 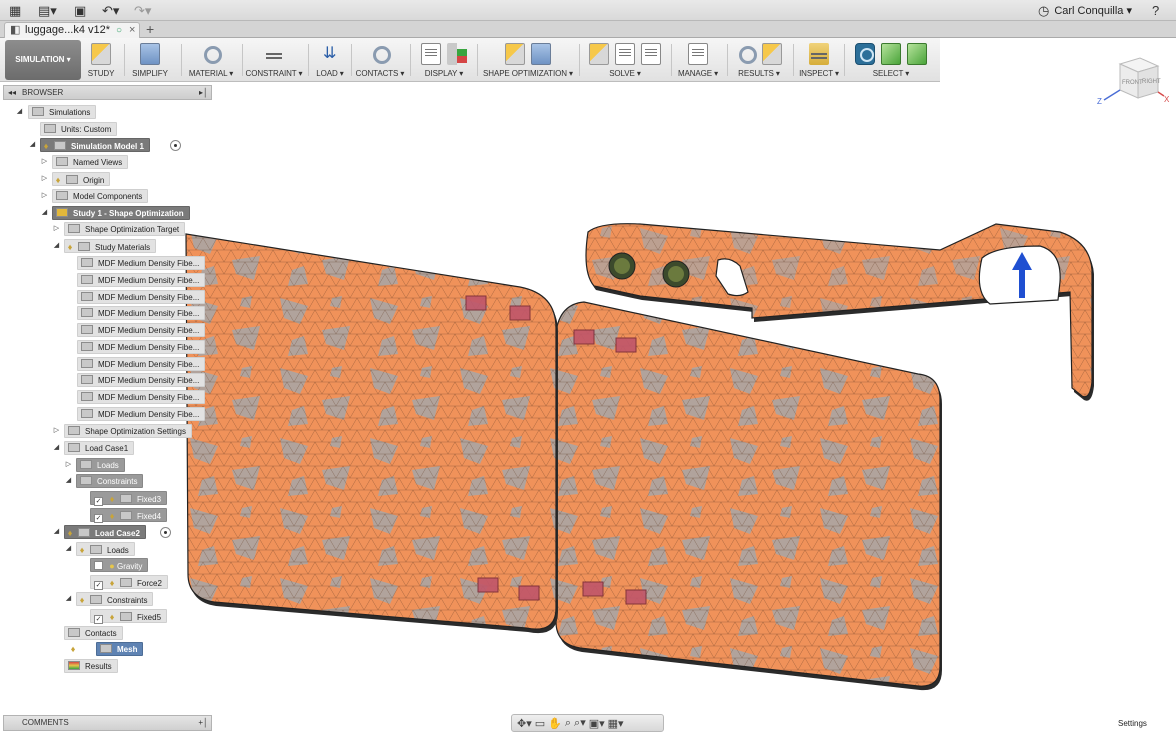 What do you see at coordinates (107, 92) in the screenshot?
I see `browser-panel-header: ◂◂ BROWSER ▸│` at bounding box center [107, 92].